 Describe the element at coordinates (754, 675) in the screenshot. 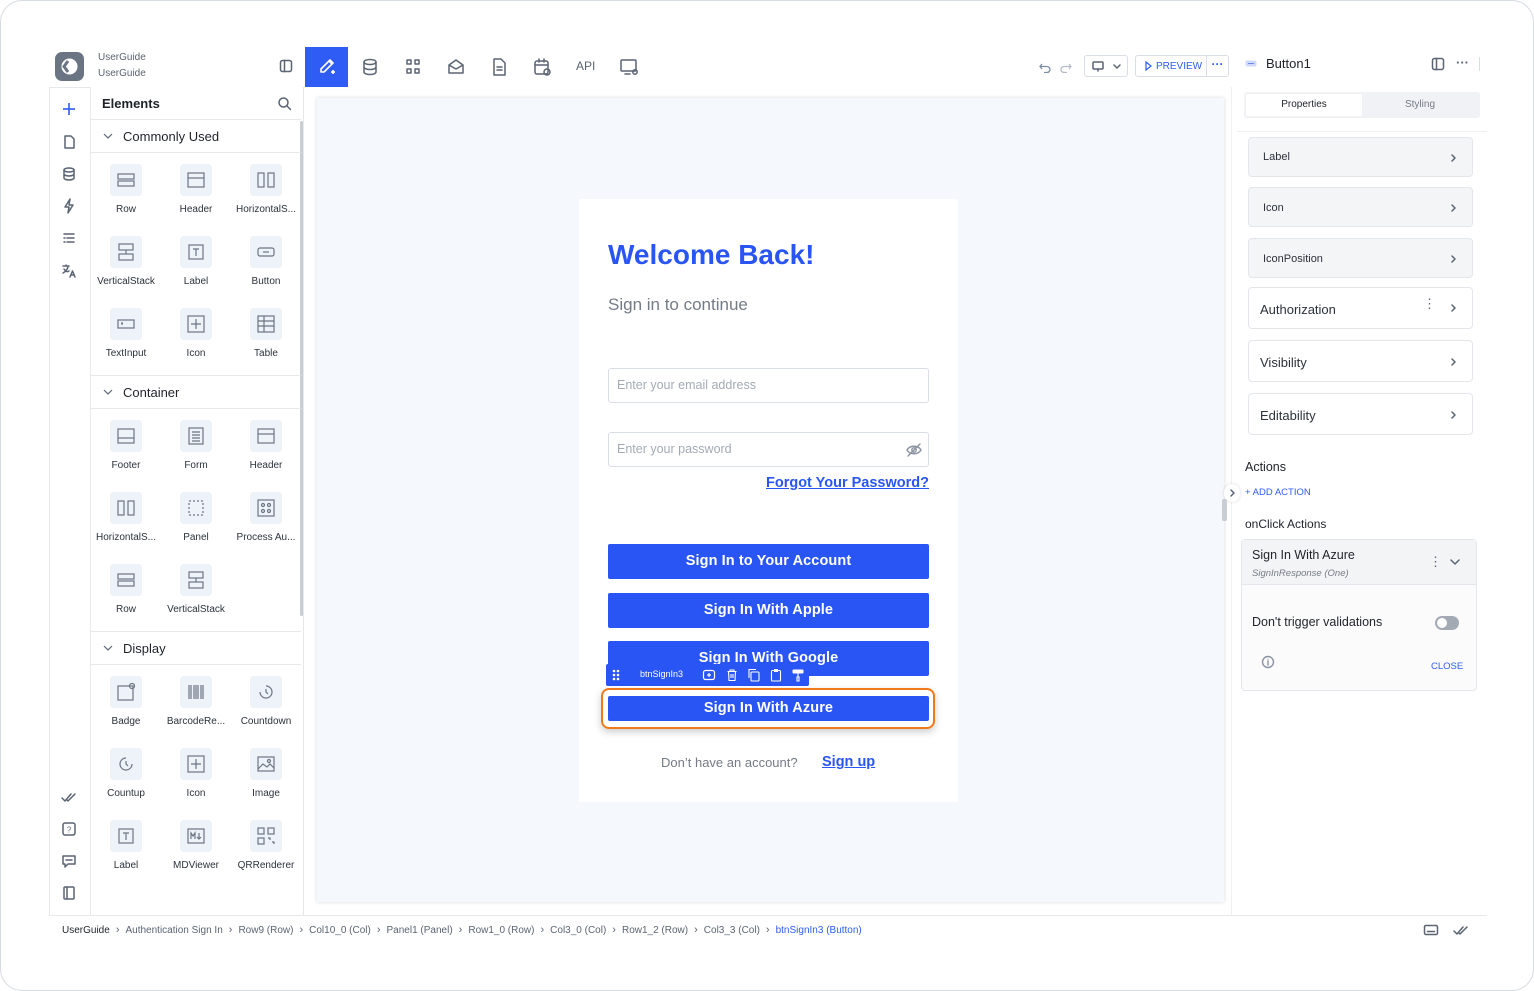

I see `copy-icon` at that location.